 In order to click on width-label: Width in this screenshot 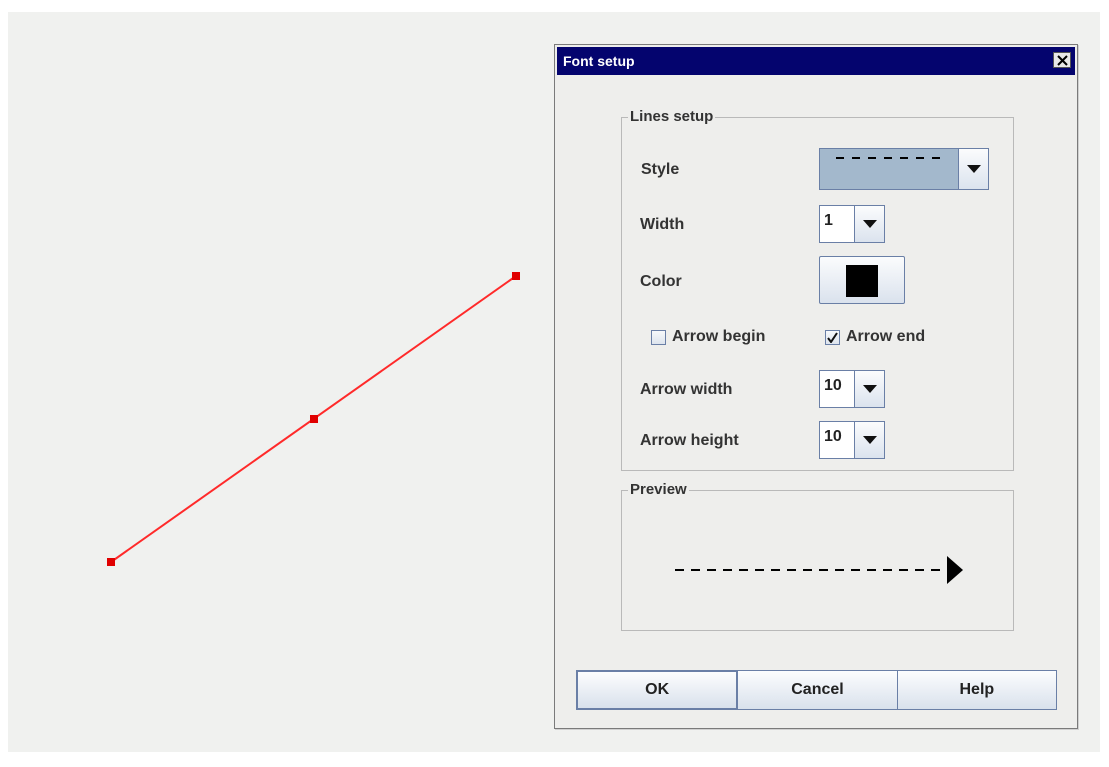, I will do `click(662, 224)`.